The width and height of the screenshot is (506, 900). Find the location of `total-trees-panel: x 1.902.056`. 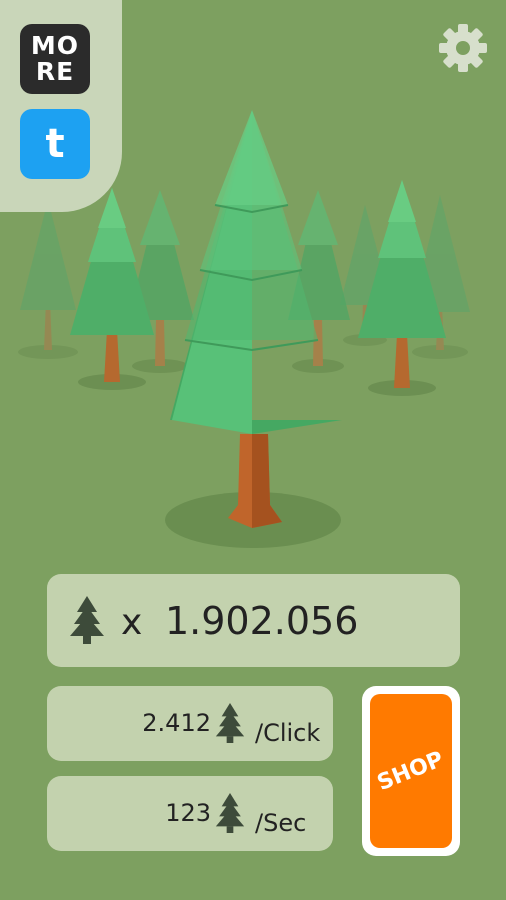

total-trees-panel: x 1.902.056 is located at coordinates (253, 620).